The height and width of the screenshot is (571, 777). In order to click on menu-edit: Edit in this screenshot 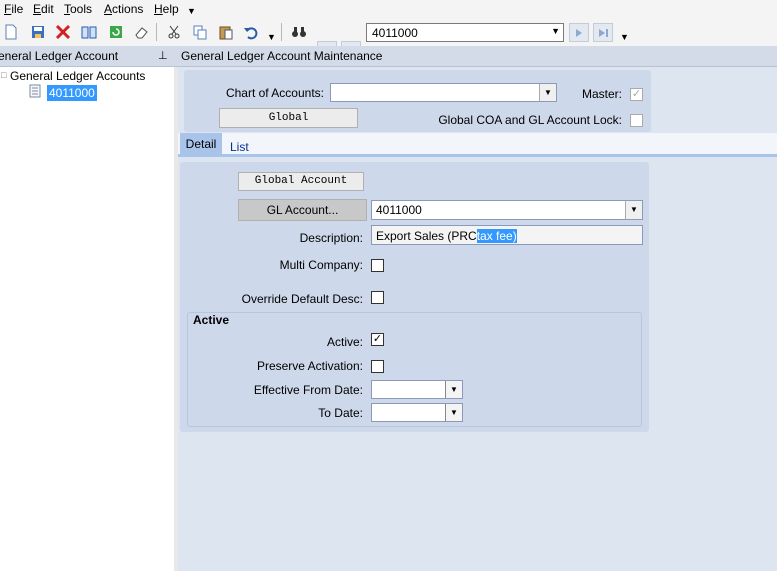, I will do `click(43, 9)`.